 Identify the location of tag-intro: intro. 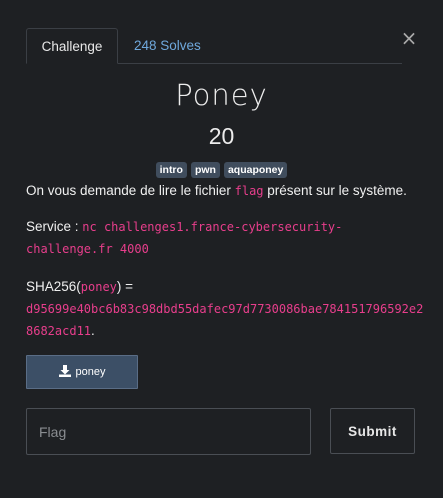
(171, 170).